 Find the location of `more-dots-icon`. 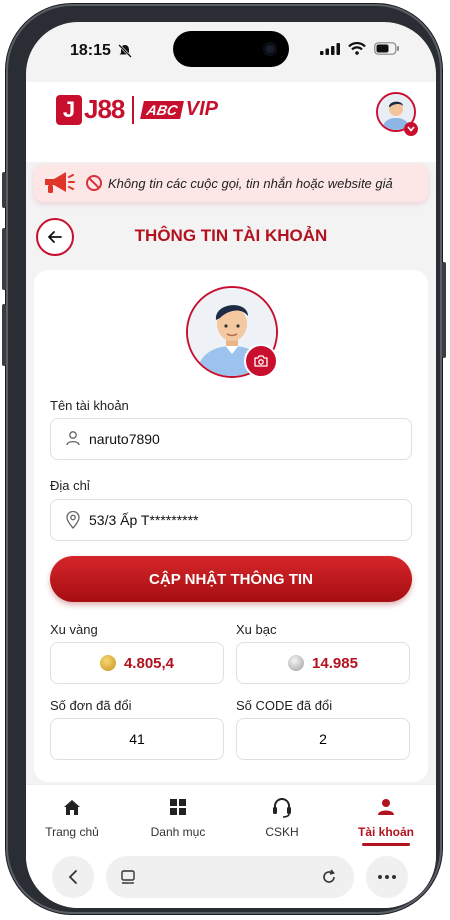

more-dots-icon is located at coordinates (387, 877).